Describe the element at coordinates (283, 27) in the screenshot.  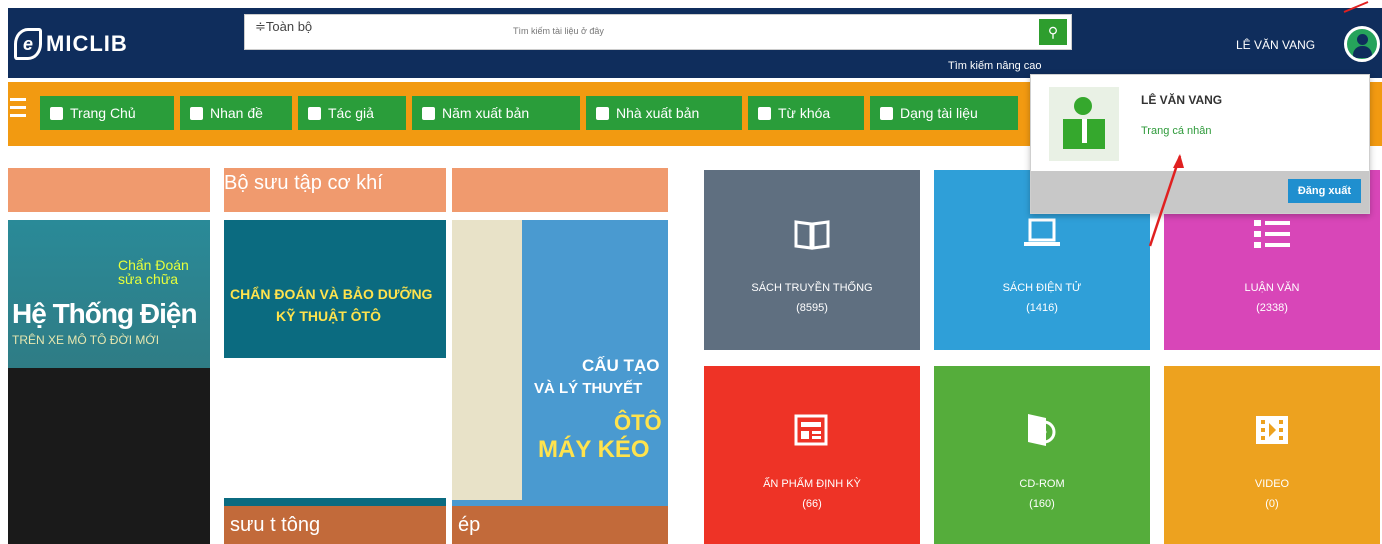
I see `search-scope-select: ≑Toàn bộ` at that location.